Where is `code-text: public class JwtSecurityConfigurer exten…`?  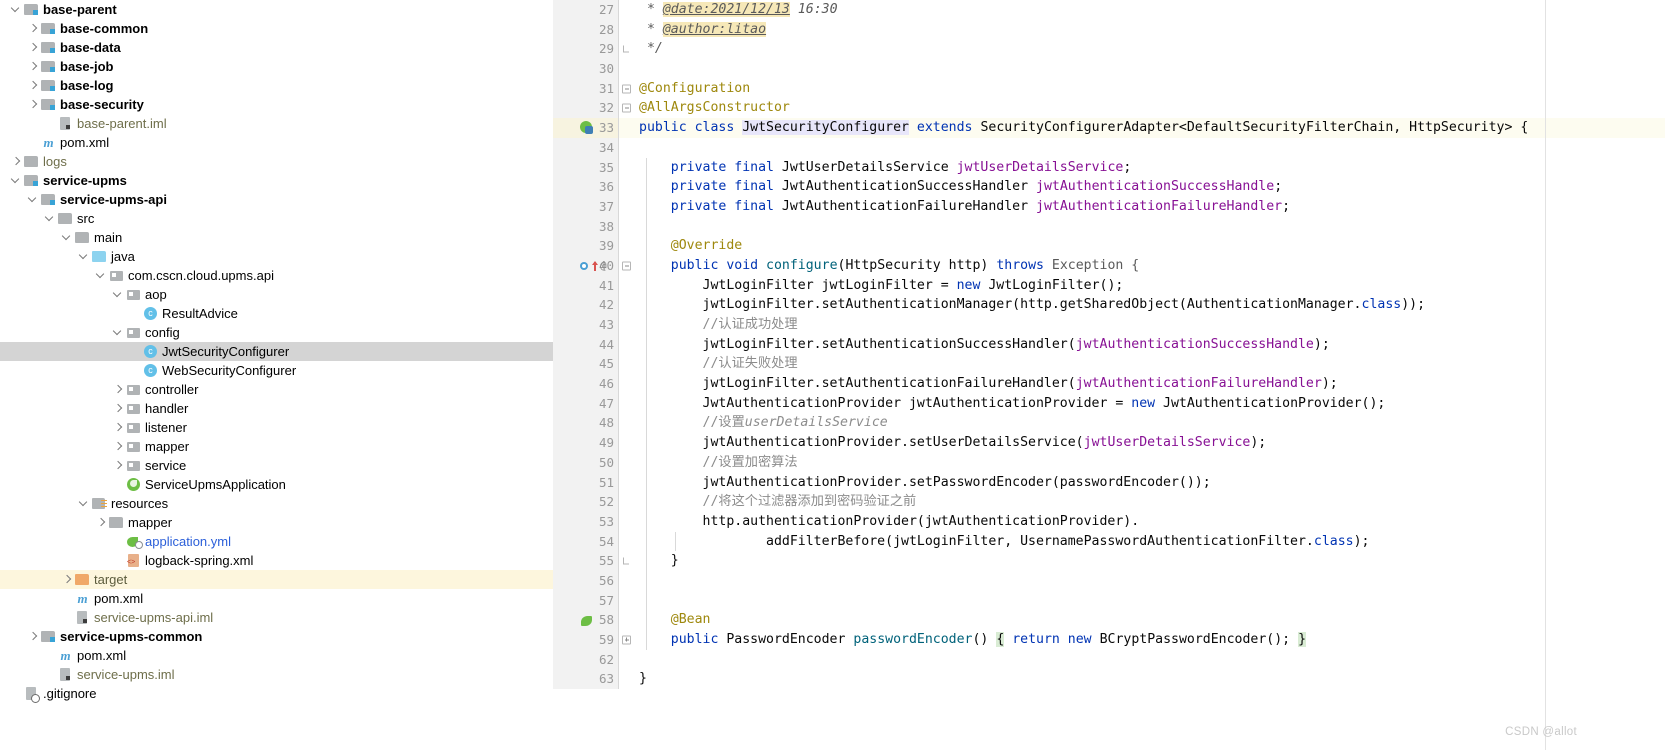 code-text: public class JwtSecurityConfigurer exten… is located at coordinates (1149, 128).